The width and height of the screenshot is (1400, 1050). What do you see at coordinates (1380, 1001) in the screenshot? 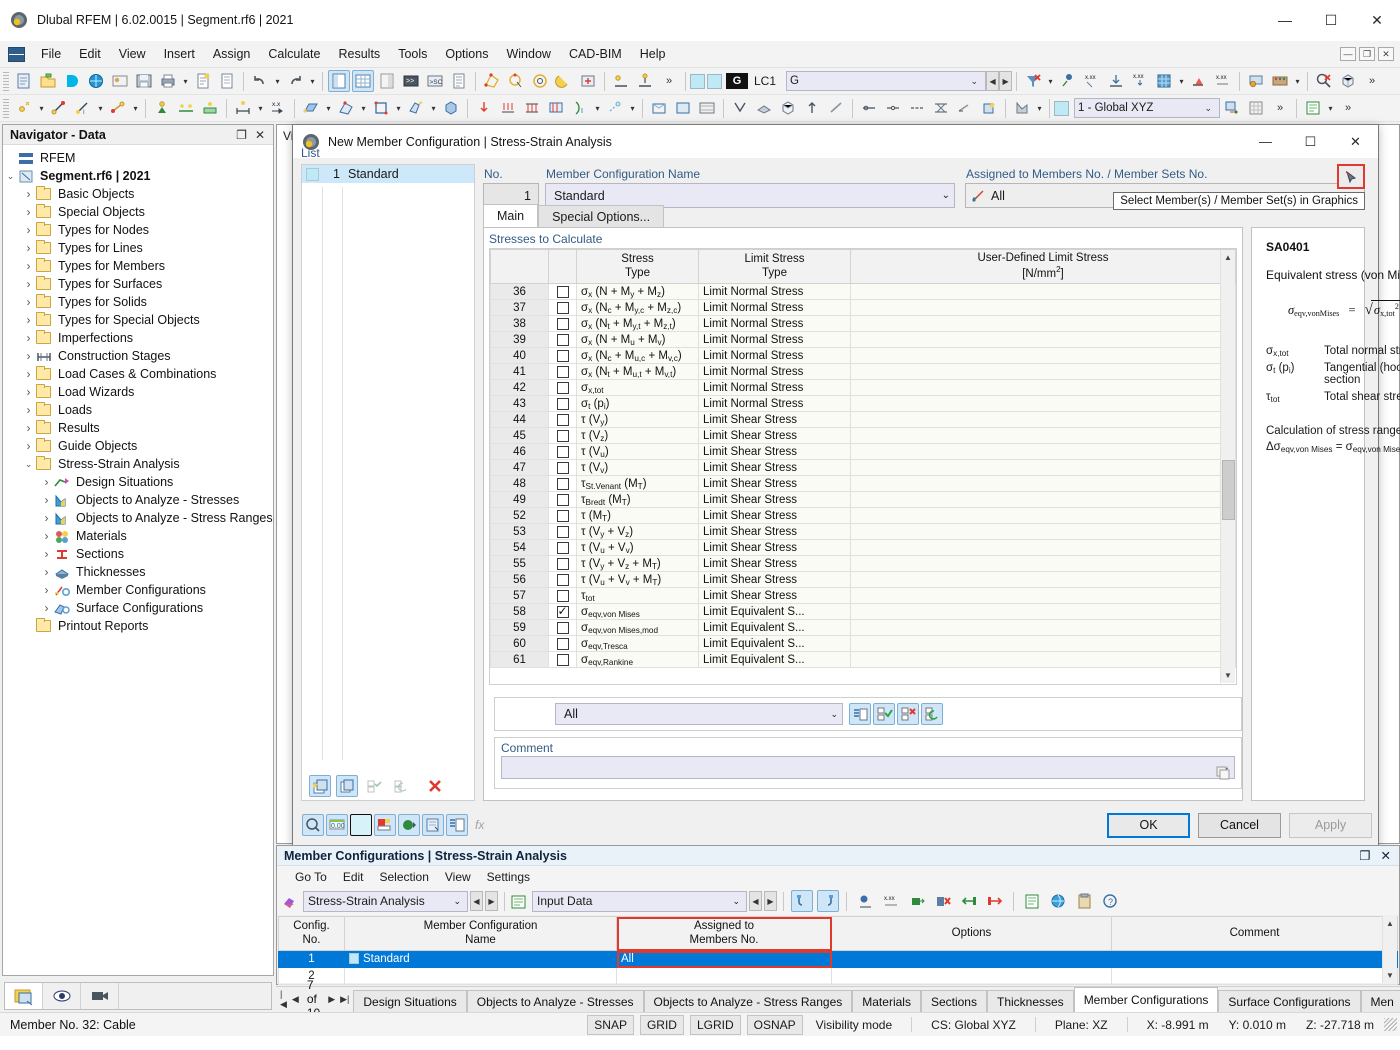
I see `bottom-tab-men: Men` at bounding box center [1380, 1001].